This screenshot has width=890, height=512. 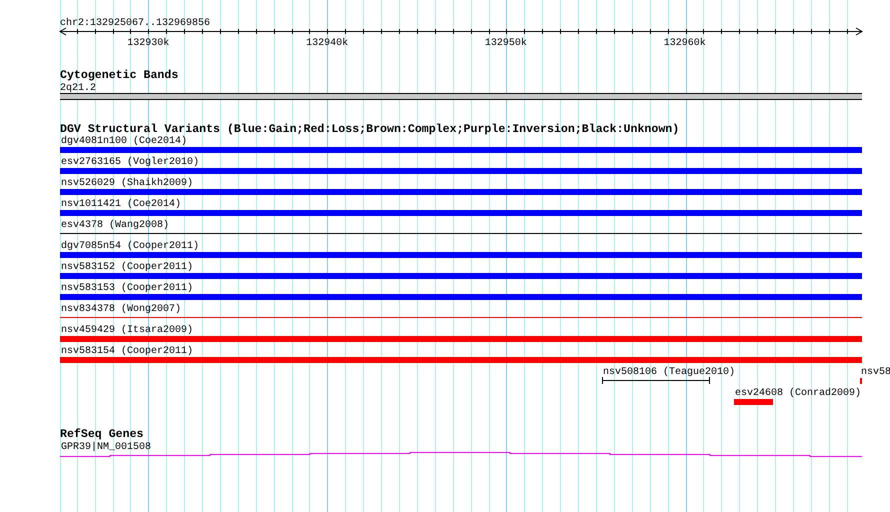 I want to click on track-title: DGV Structural Variants (Blue:Gain;Red:Loss;Brown:Complex;Purple:Inversion;Black:Unknown), so click(x=370, y=129).